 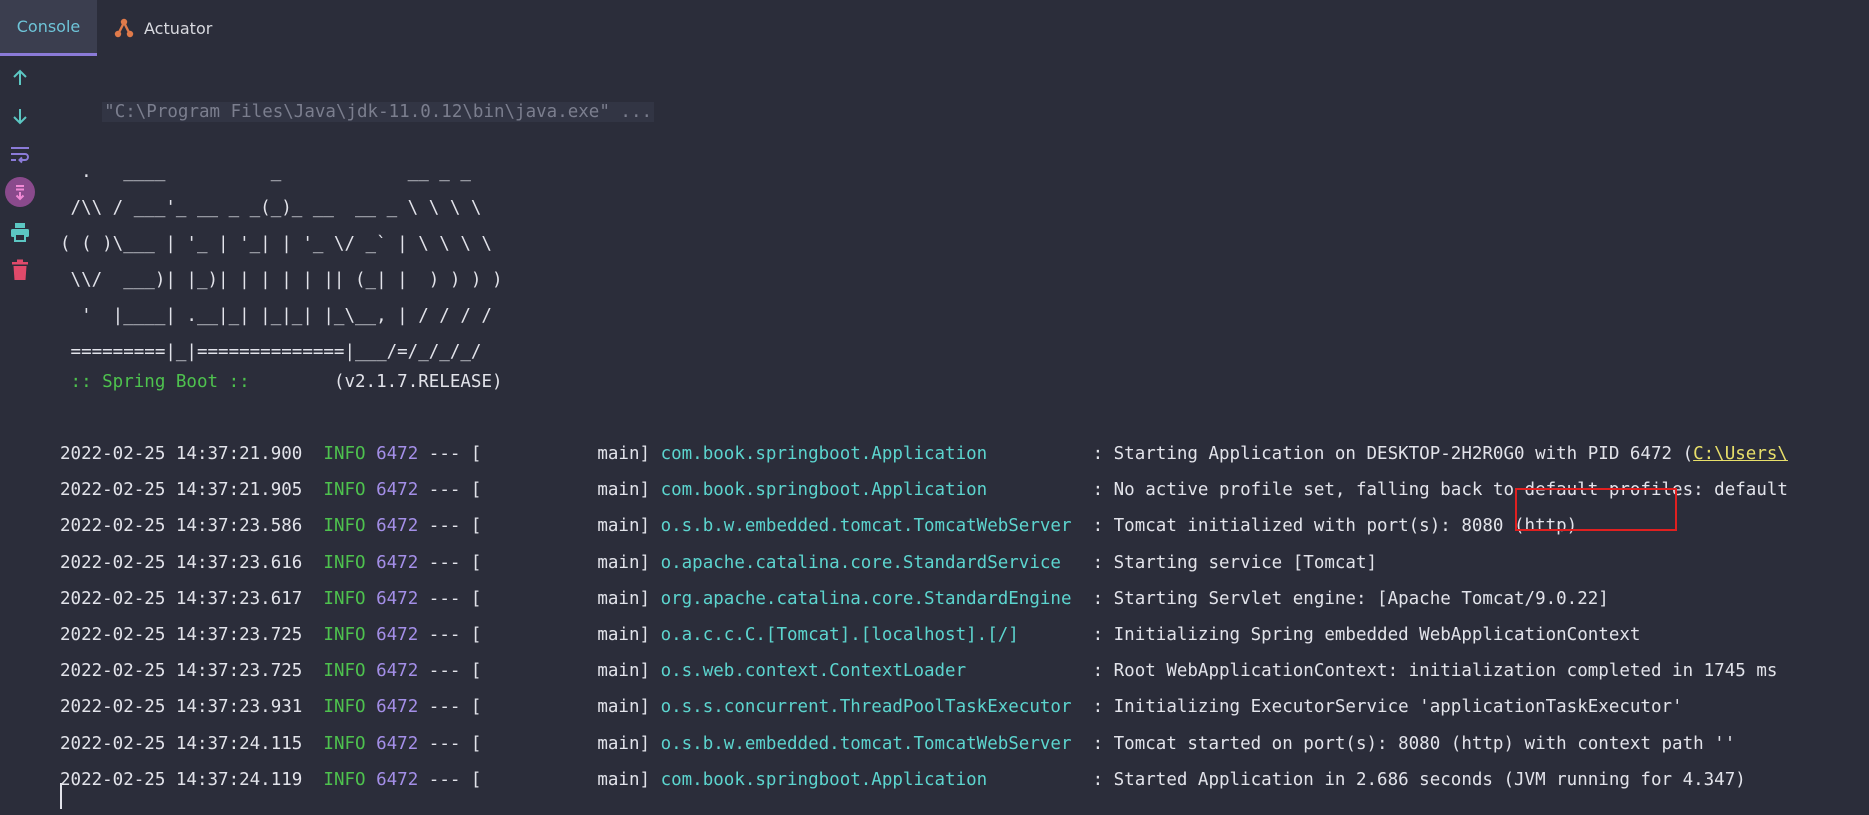 I want to click on print-button, so click(x=20, y=234).